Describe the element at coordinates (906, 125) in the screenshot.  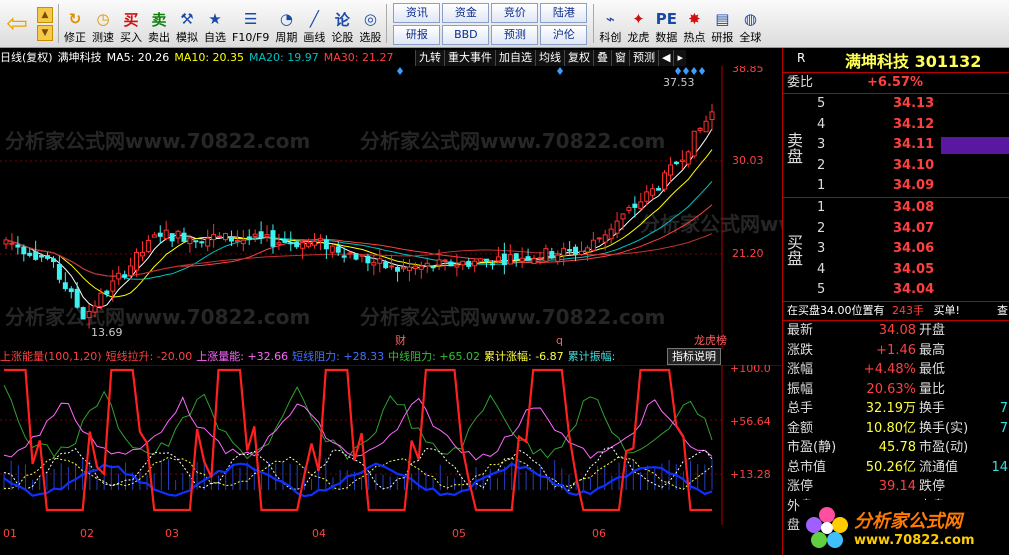
I see `sell-level-row: 4 34.12` at that location.